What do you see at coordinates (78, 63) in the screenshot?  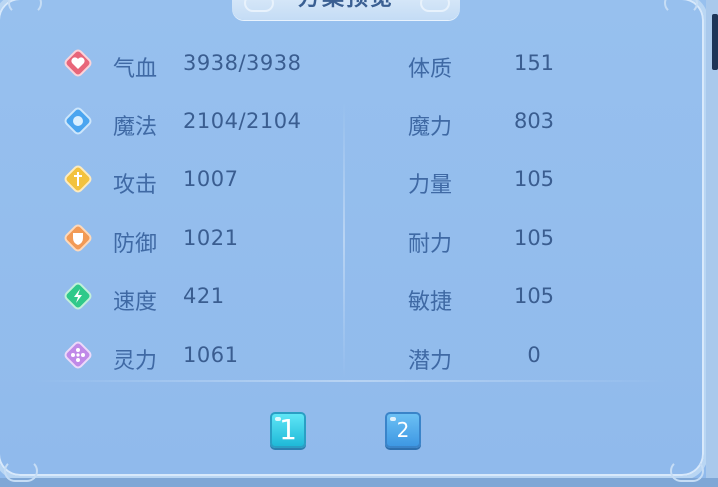 I see `heart-icon` at bounding box center [78, 63].